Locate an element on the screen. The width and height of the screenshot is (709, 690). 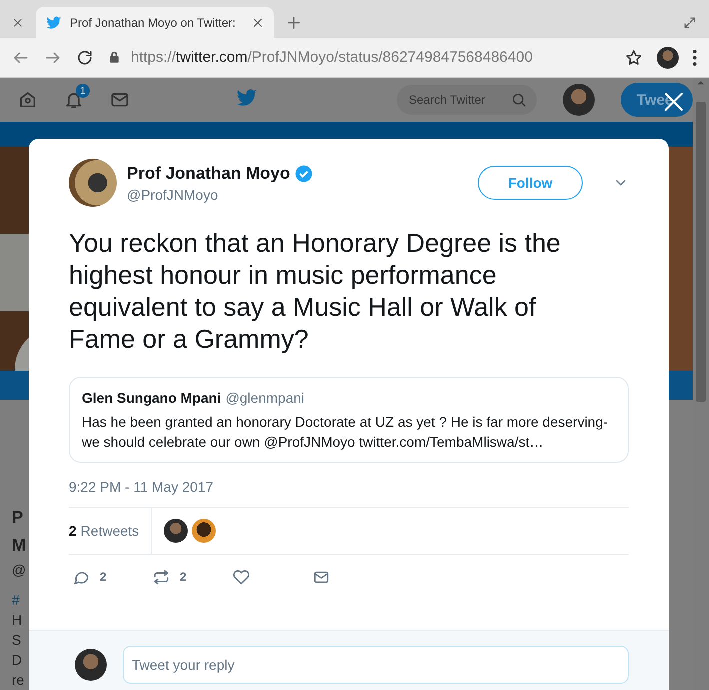
notification-badge: 1 is located at coordinates (83, 91).